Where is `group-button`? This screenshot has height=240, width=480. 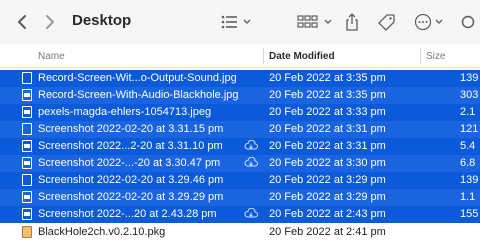 group-button is located at coordinates (317, 22).